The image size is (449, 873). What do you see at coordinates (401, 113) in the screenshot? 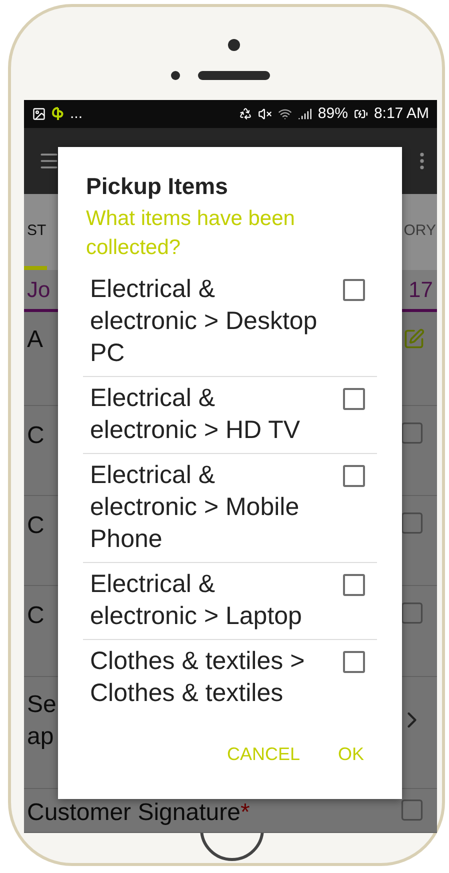
I see `clock-time: 8:17 AM` at bounding box center [401, 113].